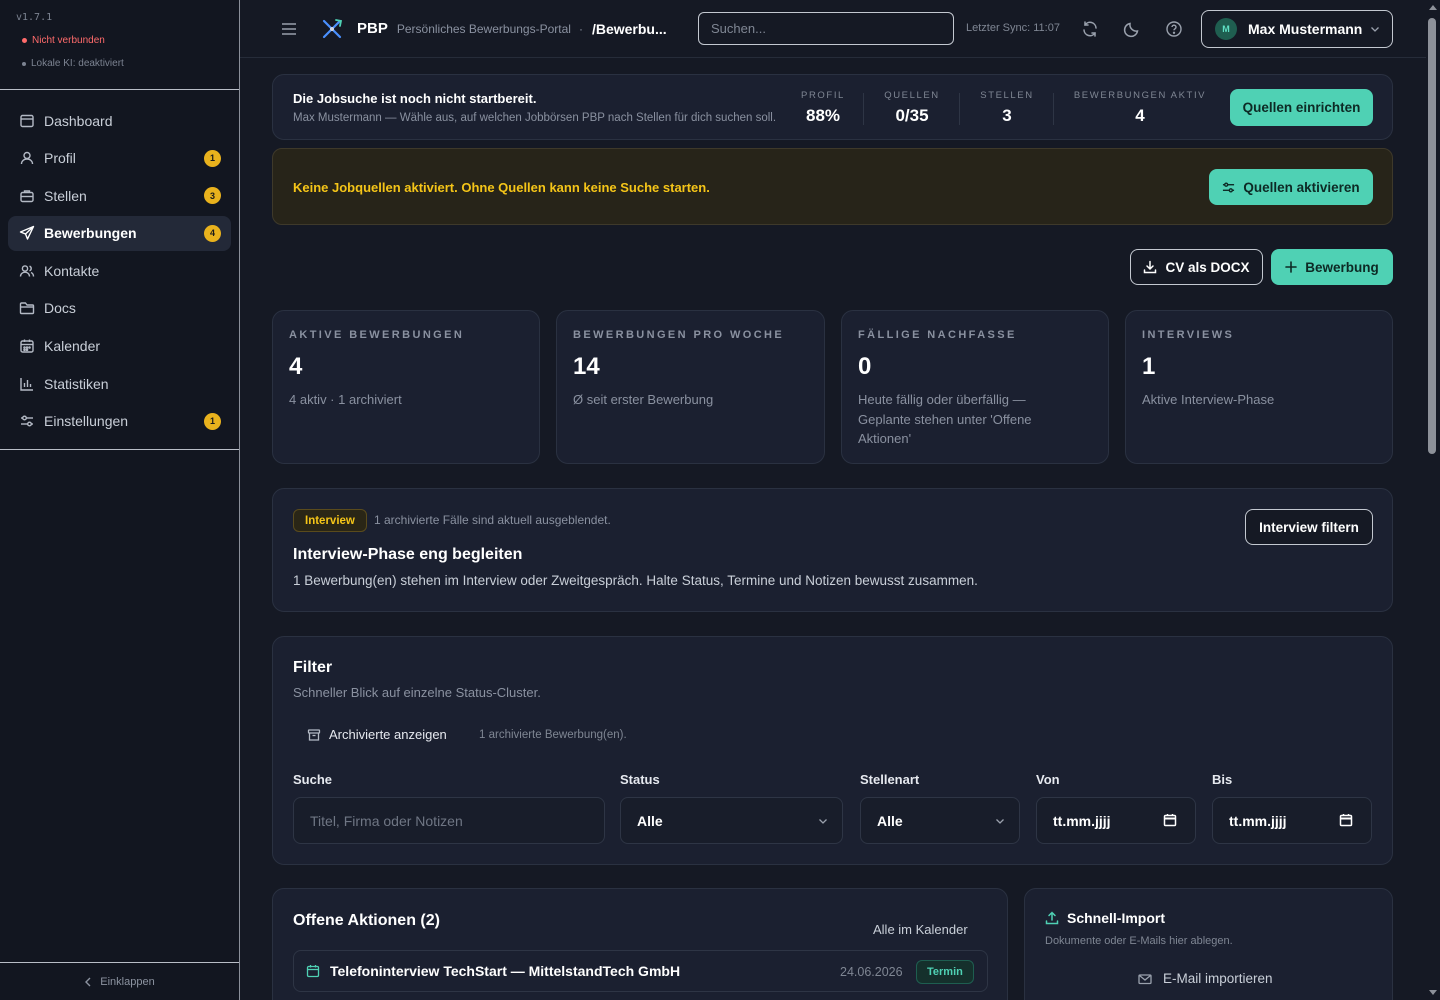 The width and height of the screenshot is (1440, 1000). I want to click on sidebar-item-label: Docs, so click(60, 308).